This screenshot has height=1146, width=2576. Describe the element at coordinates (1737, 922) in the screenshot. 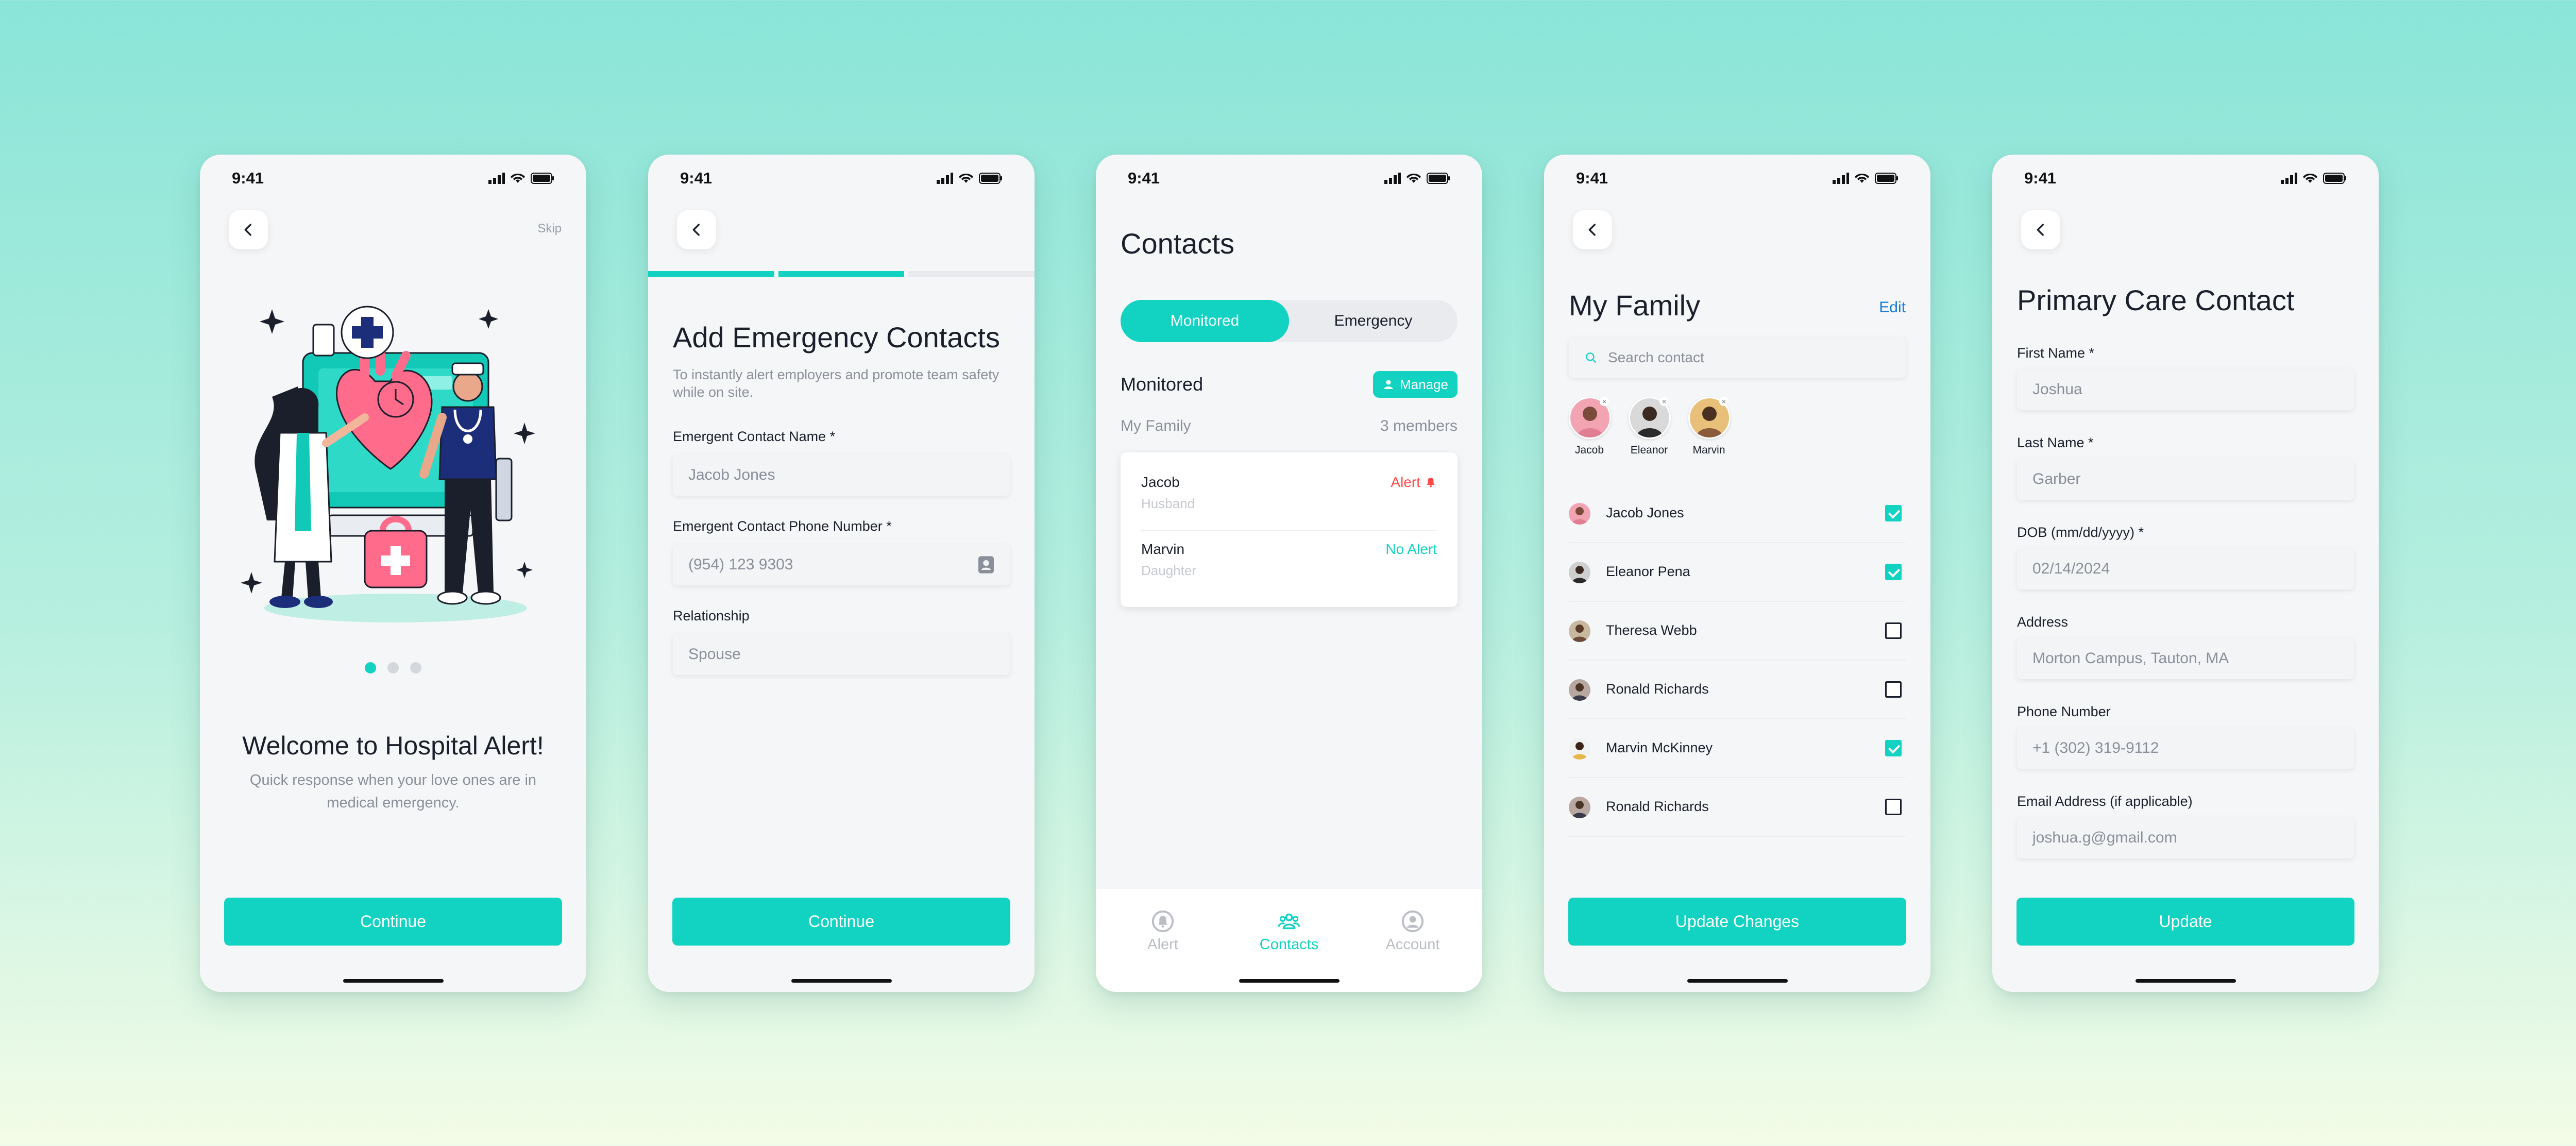

I see `update-changes-button: Update Changes` at that location.